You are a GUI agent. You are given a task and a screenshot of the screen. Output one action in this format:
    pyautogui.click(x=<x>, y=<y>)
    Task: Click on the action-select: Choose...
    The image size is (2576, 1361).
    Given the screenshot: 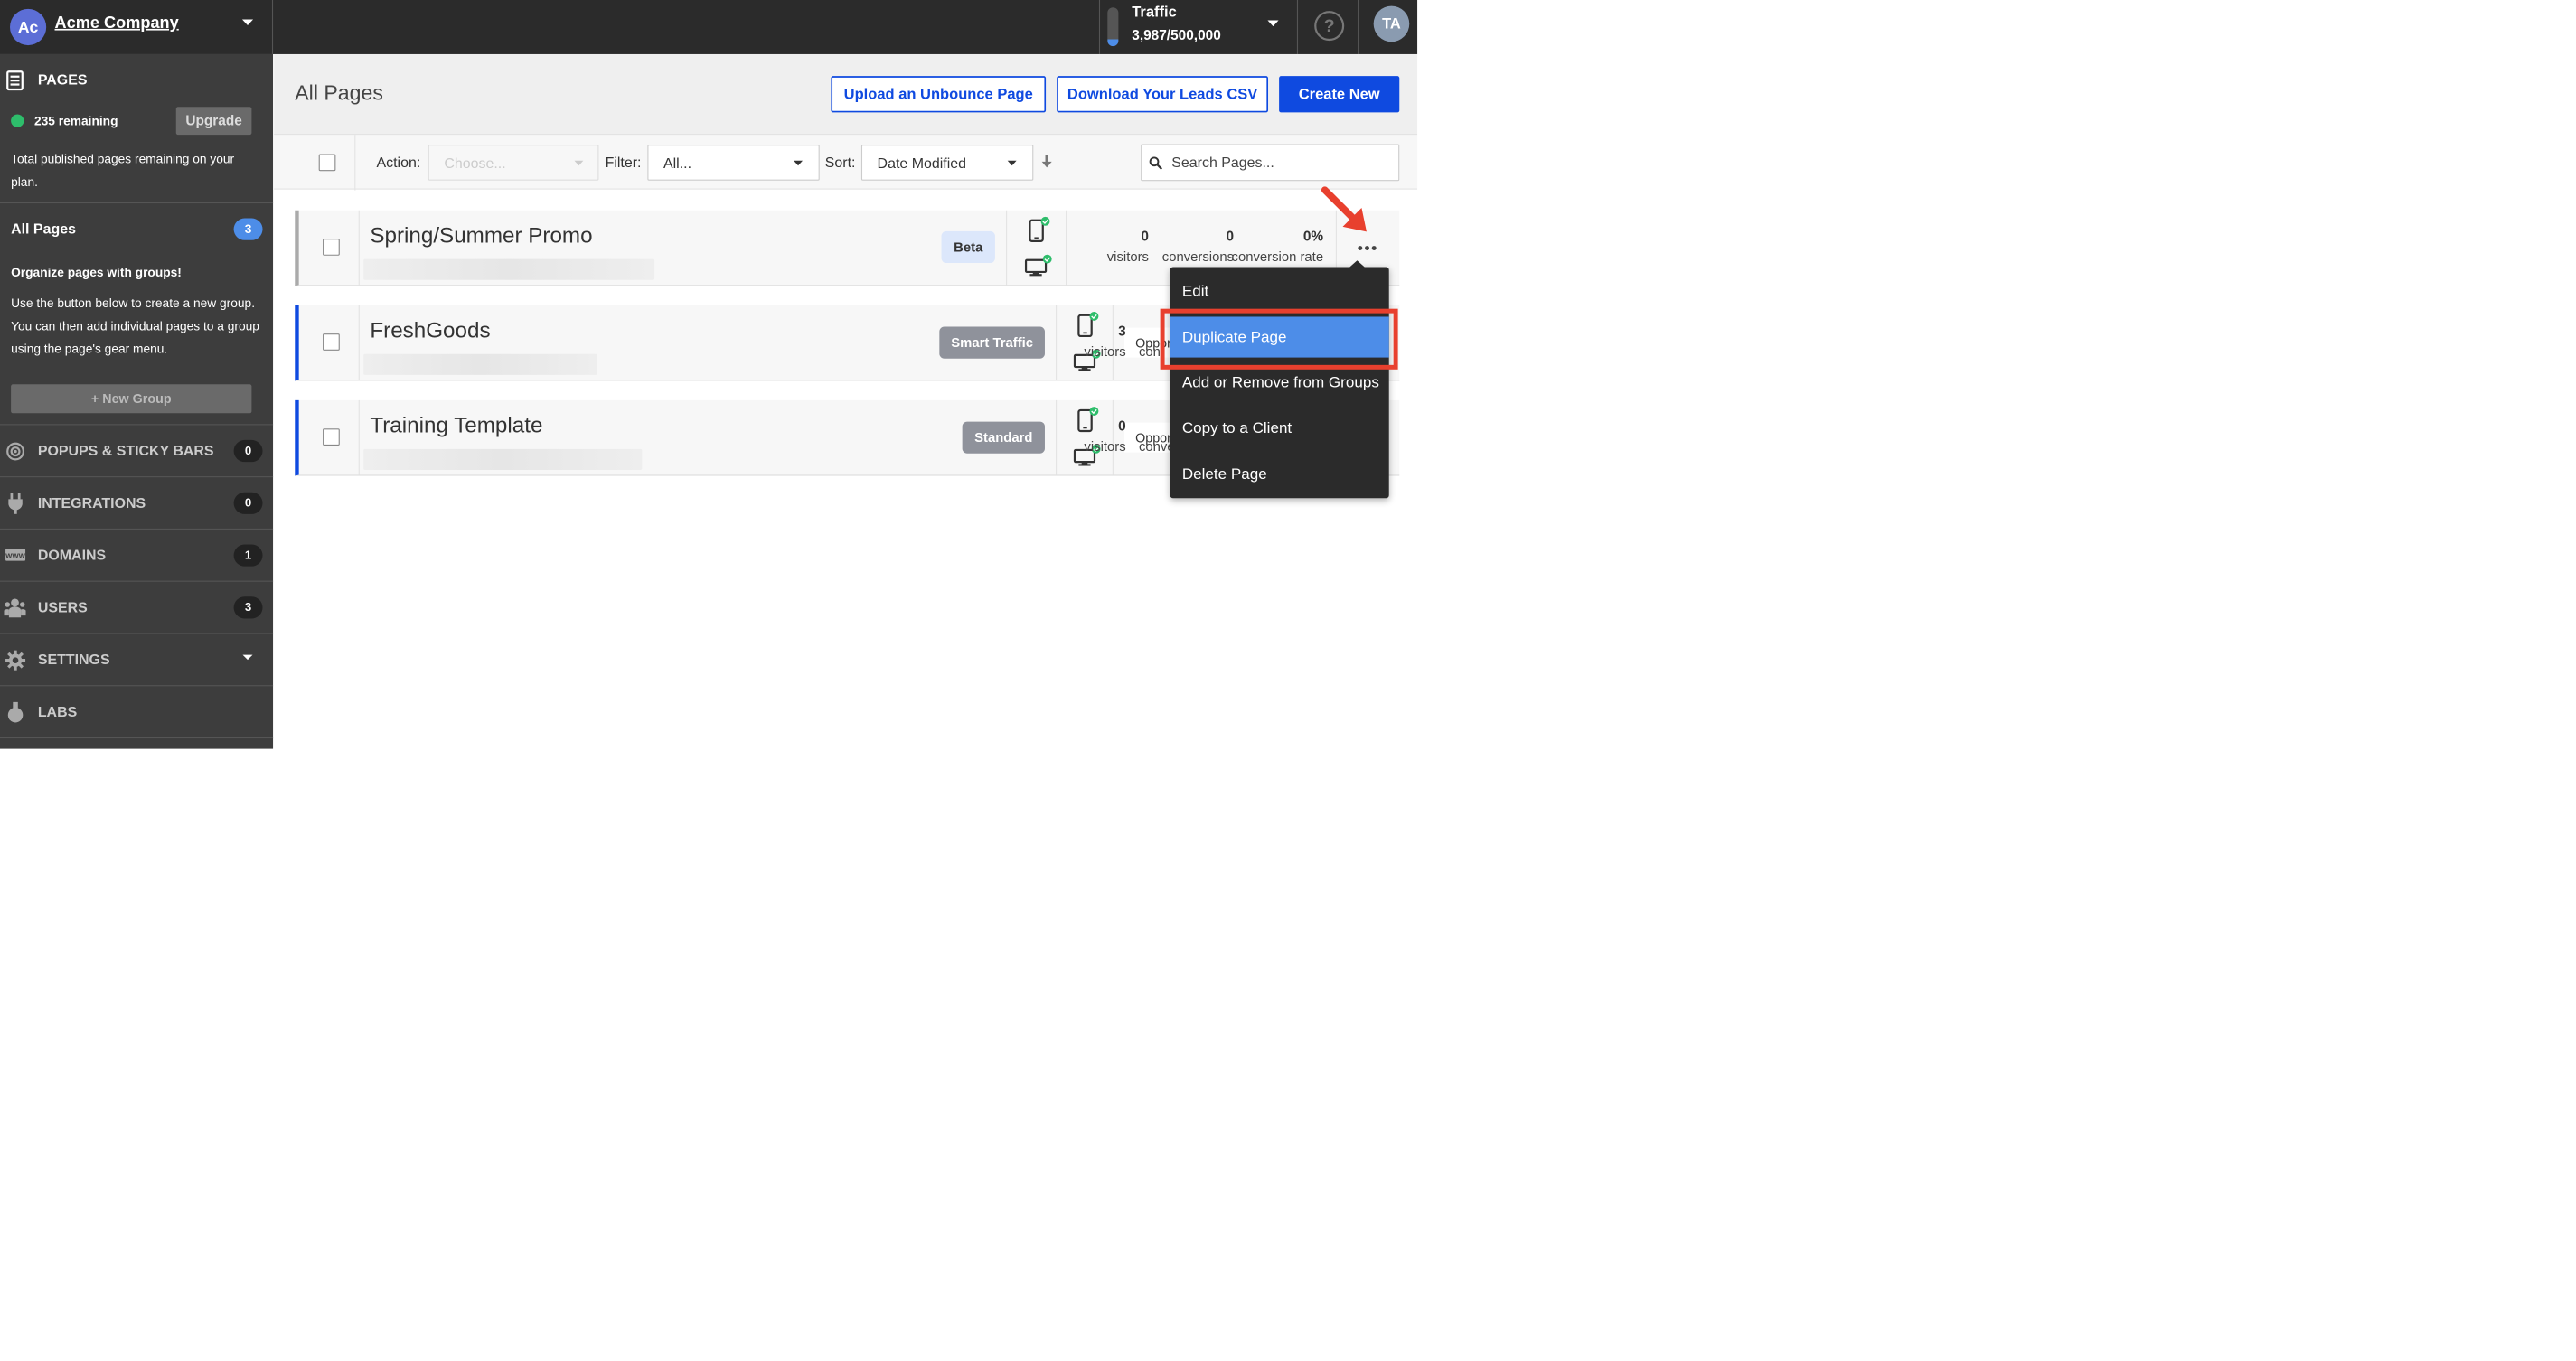 What is the action you would take?
    pyautogui.click(x=513, y=163)
    